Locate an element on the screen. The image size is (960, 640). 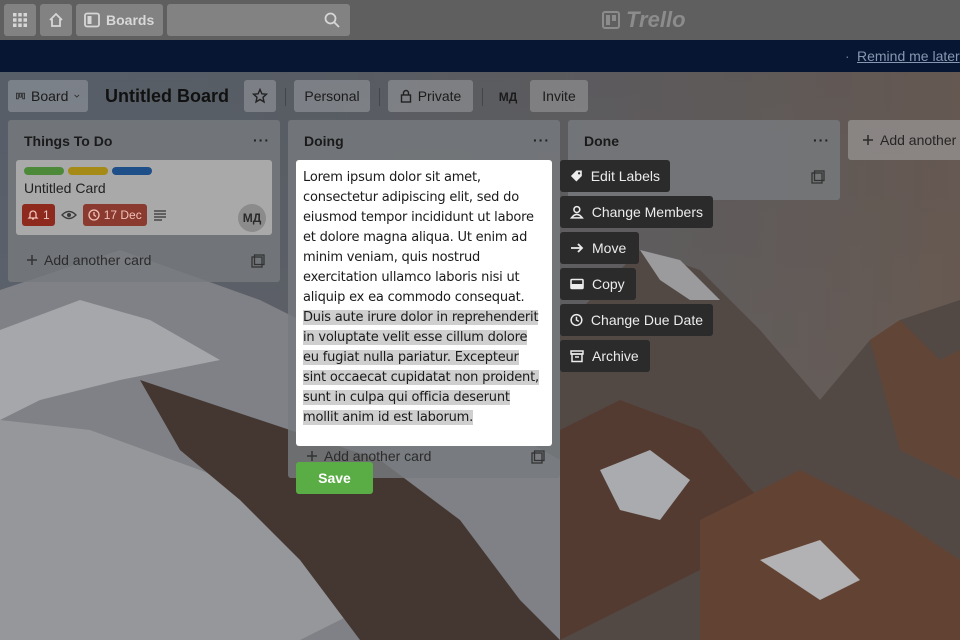
person-icon is located at coordinates (577, 212).